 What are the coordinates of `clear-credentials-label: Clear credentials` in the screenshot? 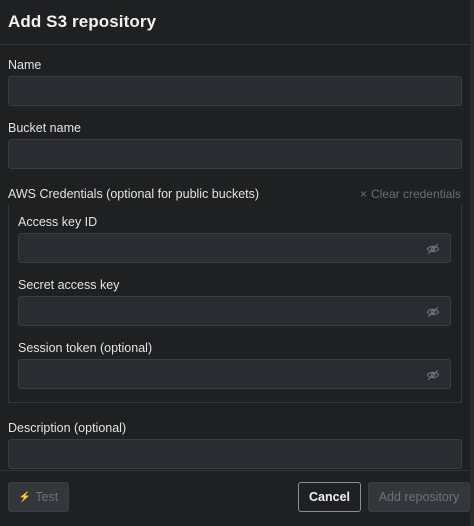 It's located at (415, 194).